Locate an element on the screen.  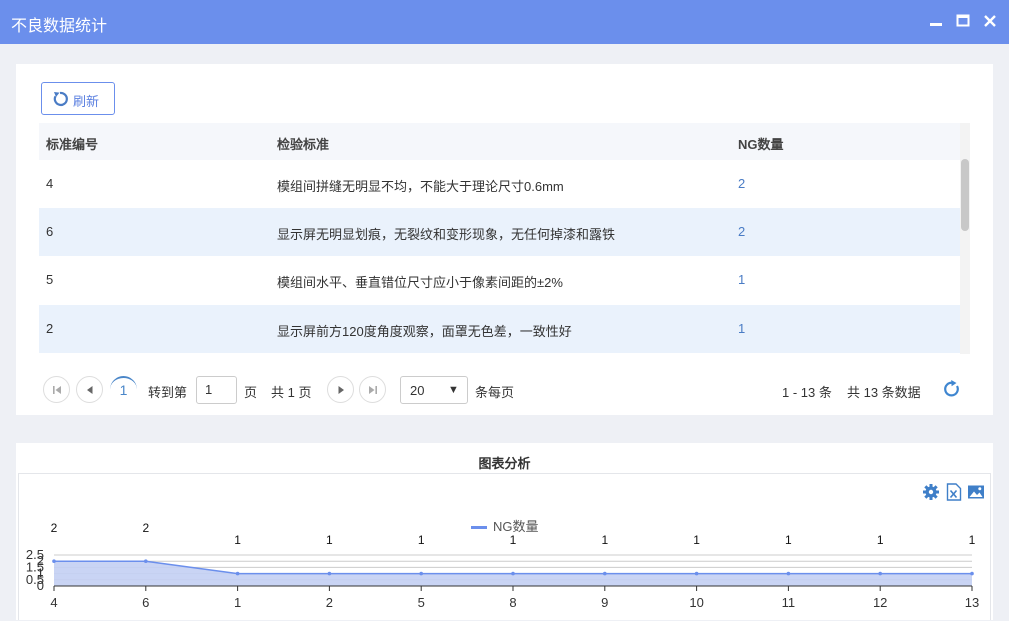
column-header-standard-no: 标准编号 is located at coordinates (72, 143).